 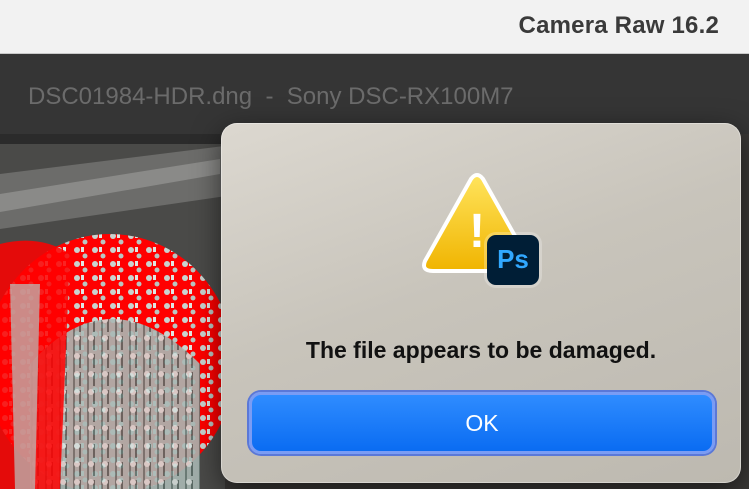 I want to click on warning-exclamation: !, so click(x=477, y=231).